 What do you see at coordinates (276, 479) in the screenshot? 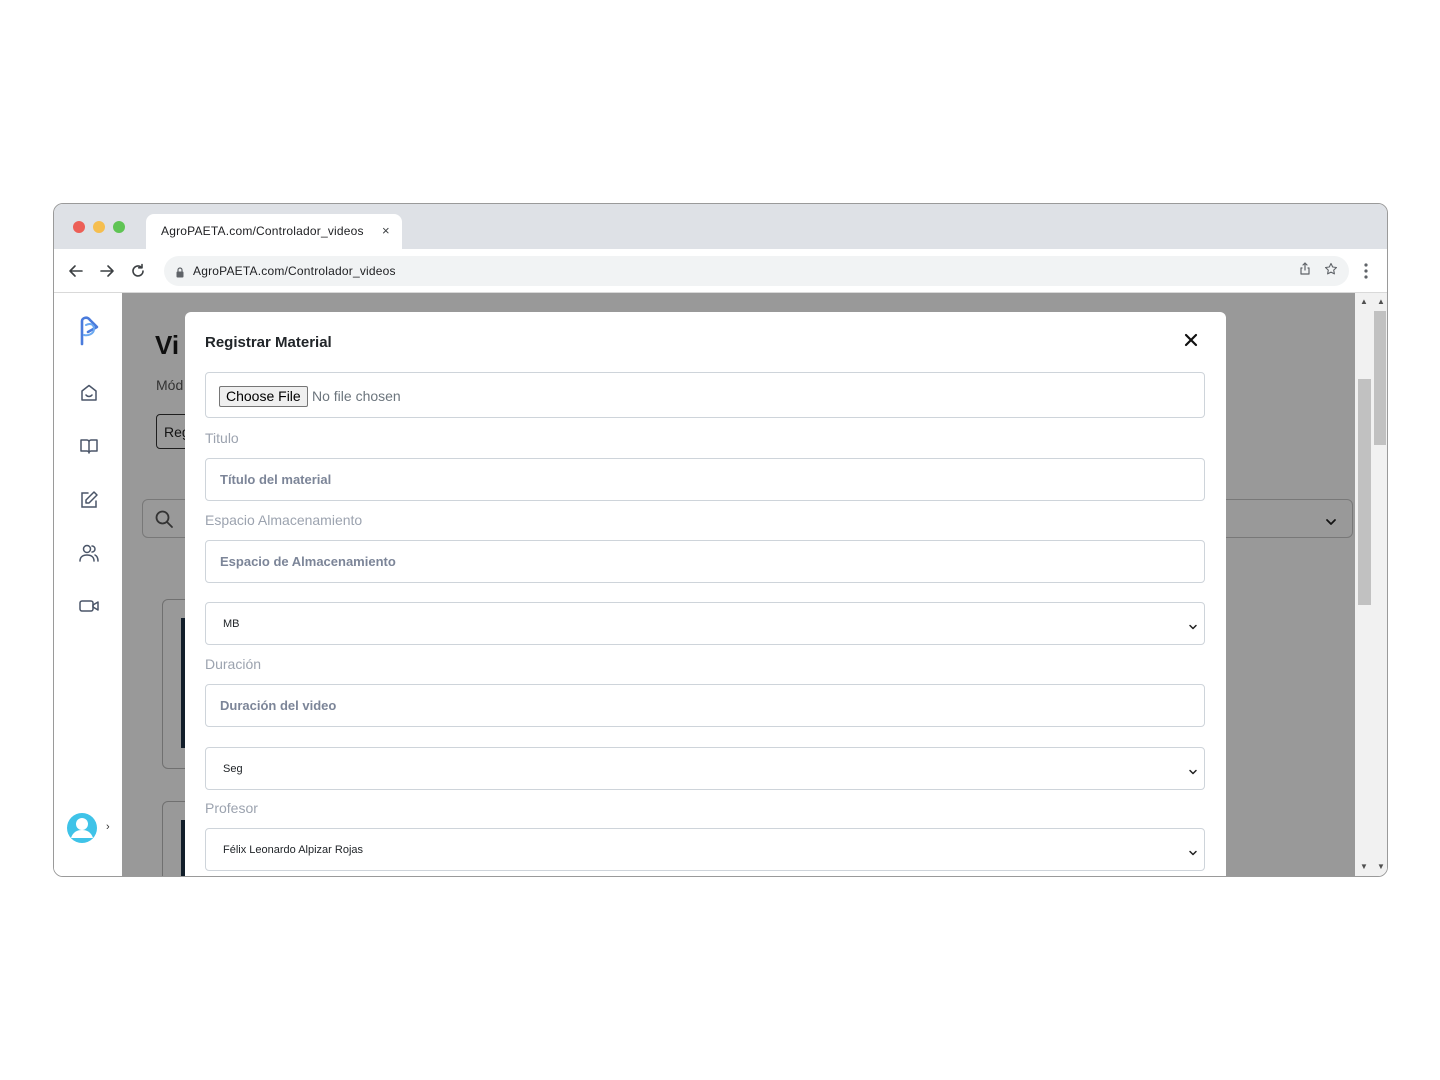
I see `titulo-placeholder: Título del material` at bounding box center [276, 479].